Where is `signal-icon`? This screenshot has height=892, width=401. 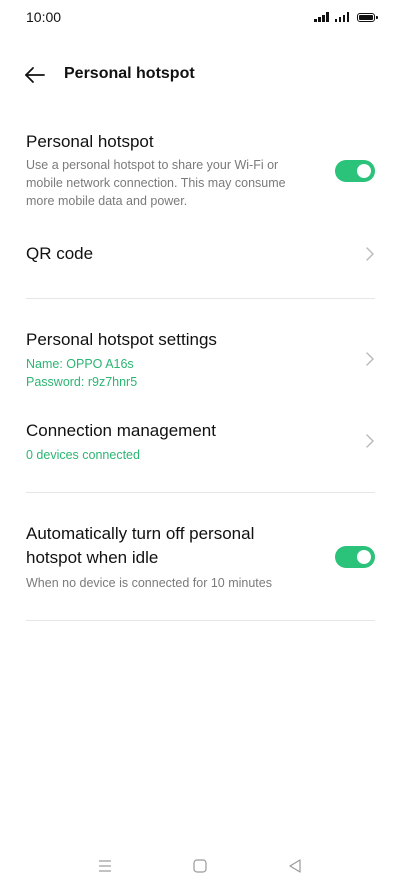 signal-icon is located at coordinates (321, 17).